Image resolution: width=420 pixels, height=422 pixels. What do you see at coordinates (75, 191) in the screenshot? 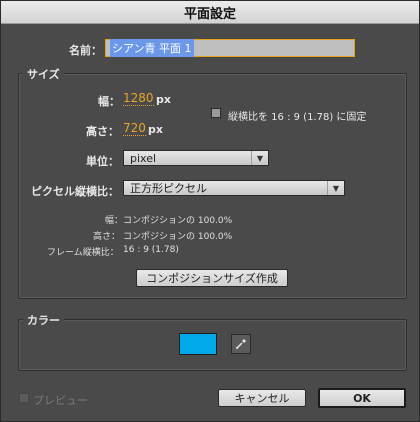
I see `pixel-aspect-label: ピクセル縦横比：` at bounding box center [75, 191].